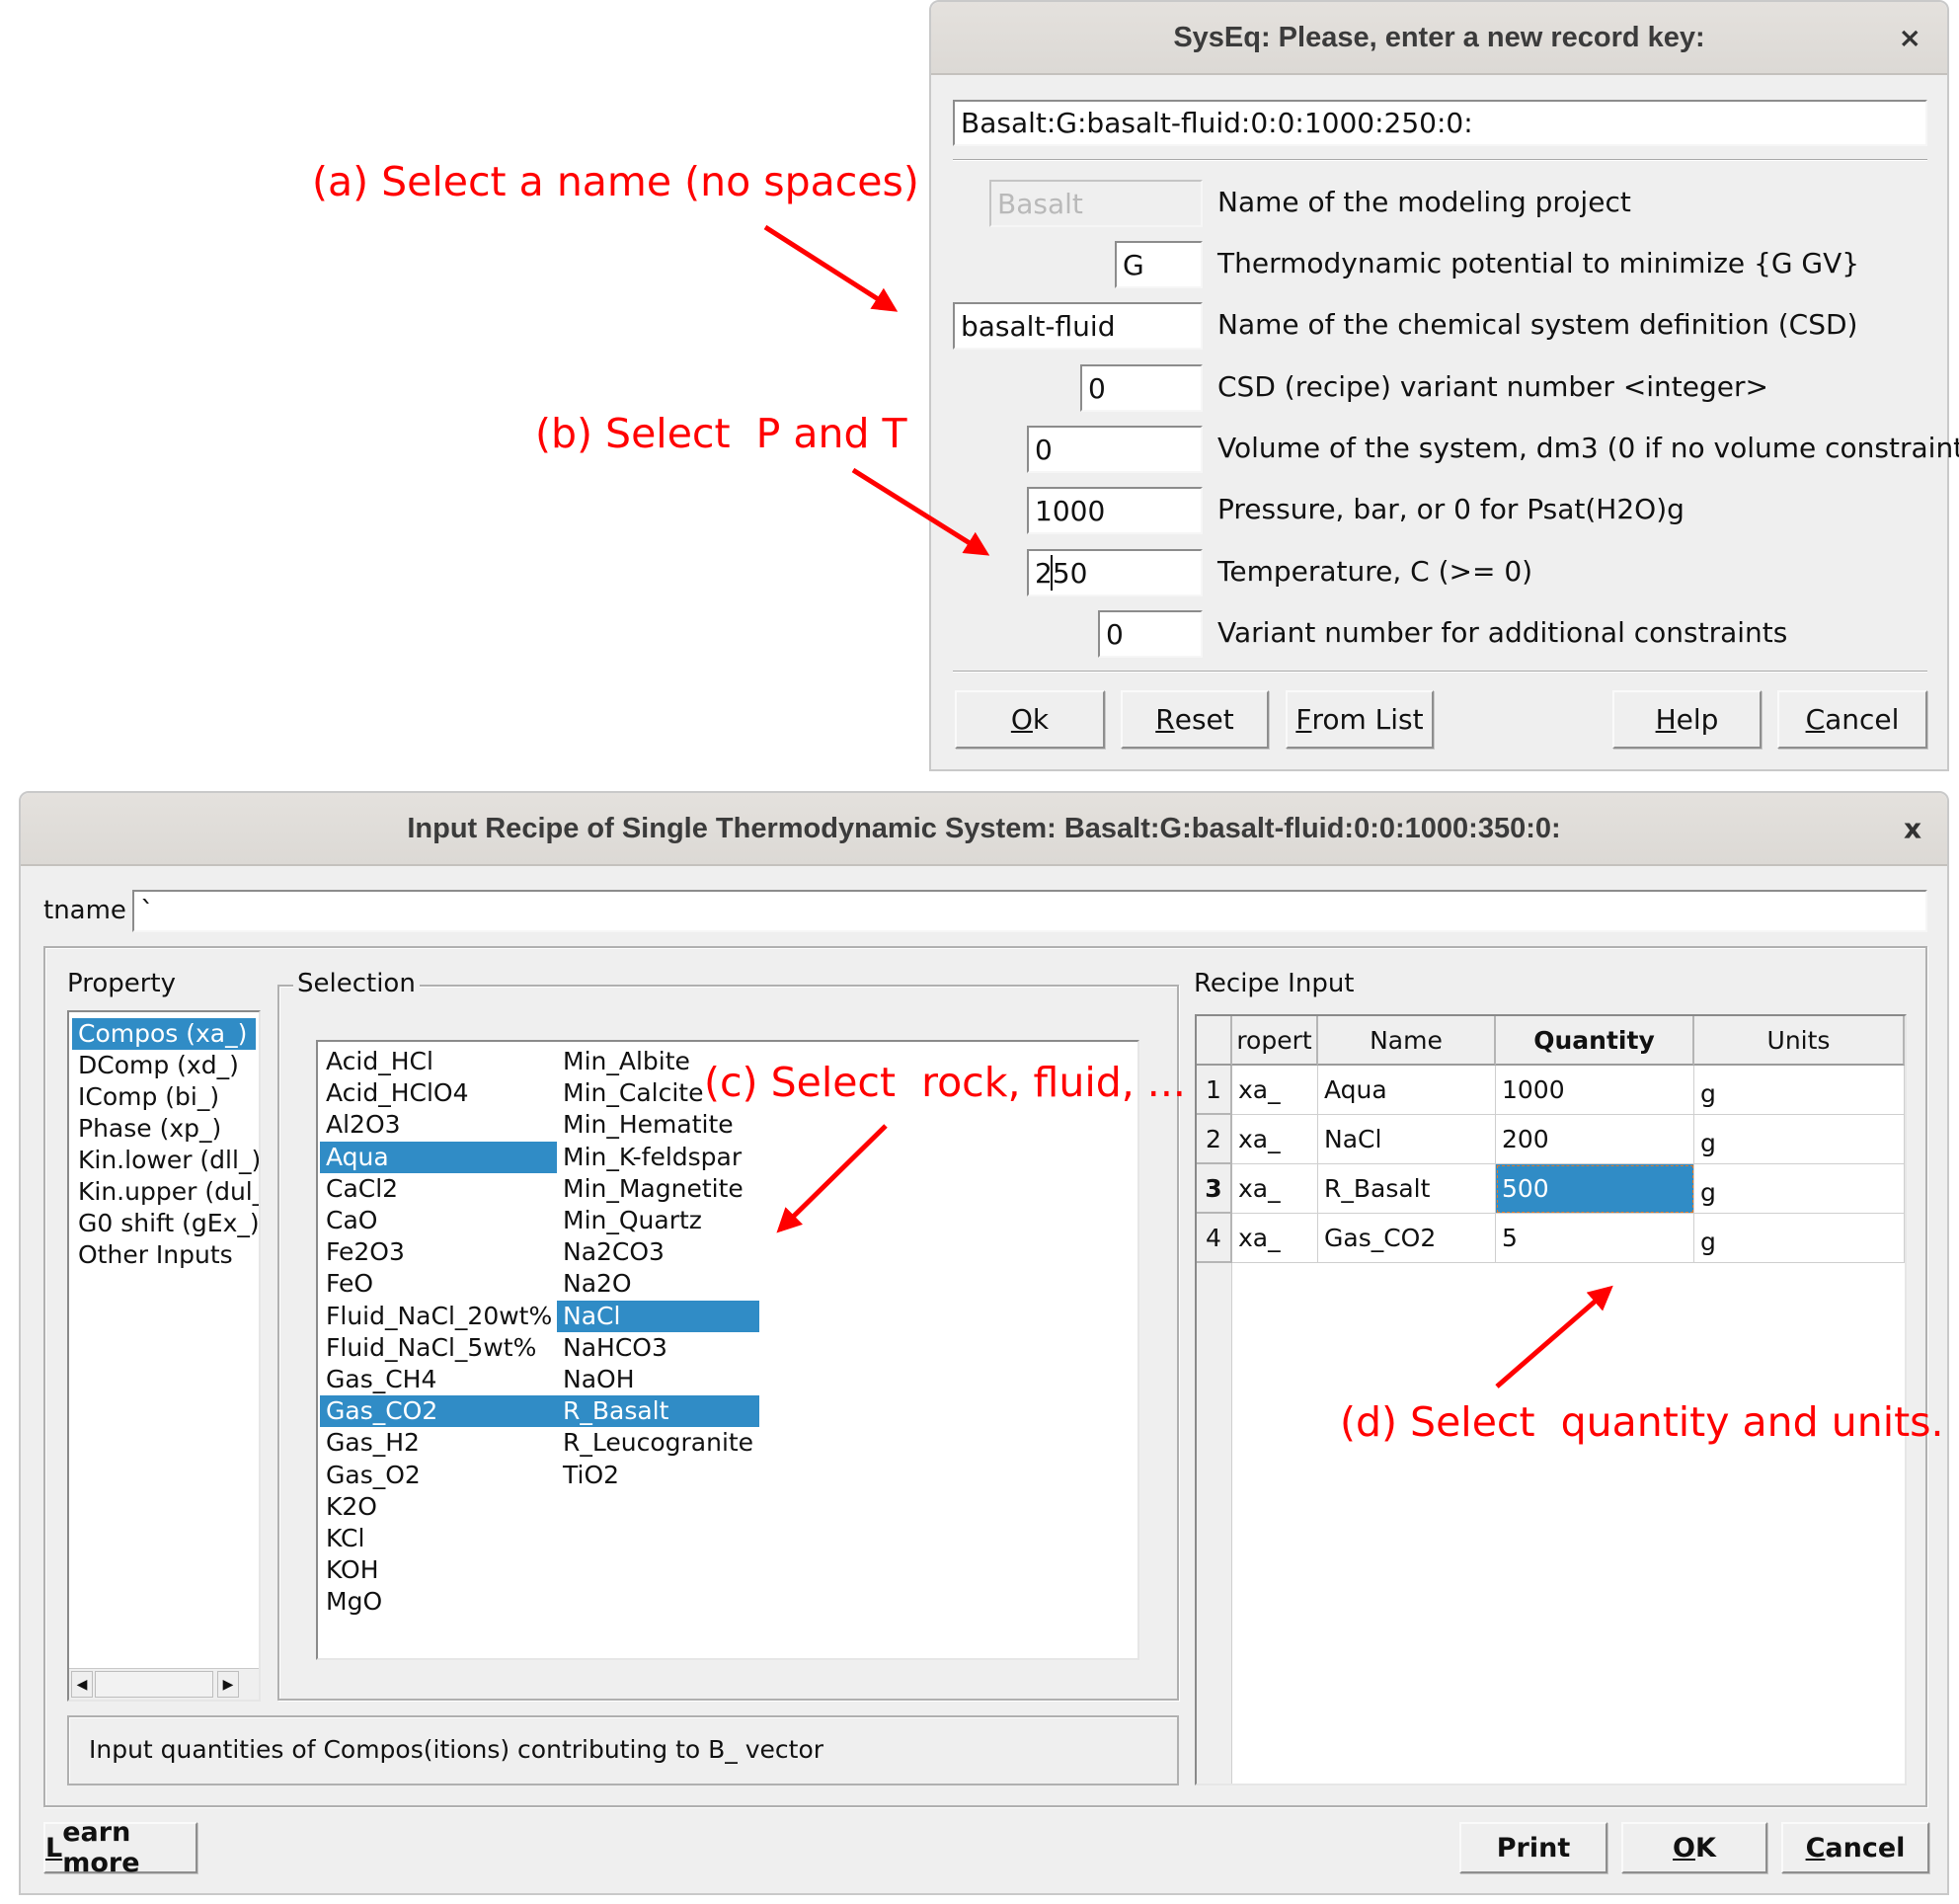  Describe the element at coordinates (831, 268) in the screenshot. I see `arrow-a-icon` at that location.